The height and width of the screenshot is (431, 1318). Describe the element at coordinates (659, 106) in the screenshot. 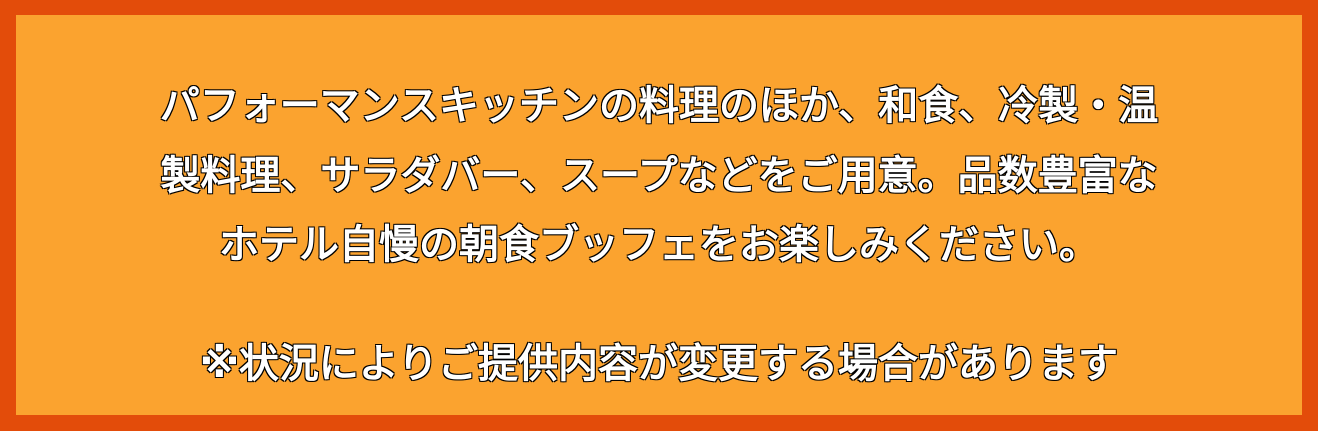

I see `description-line-1: パフォーマンスキッチンの料理のほか、和食、冷製・温` at that location.